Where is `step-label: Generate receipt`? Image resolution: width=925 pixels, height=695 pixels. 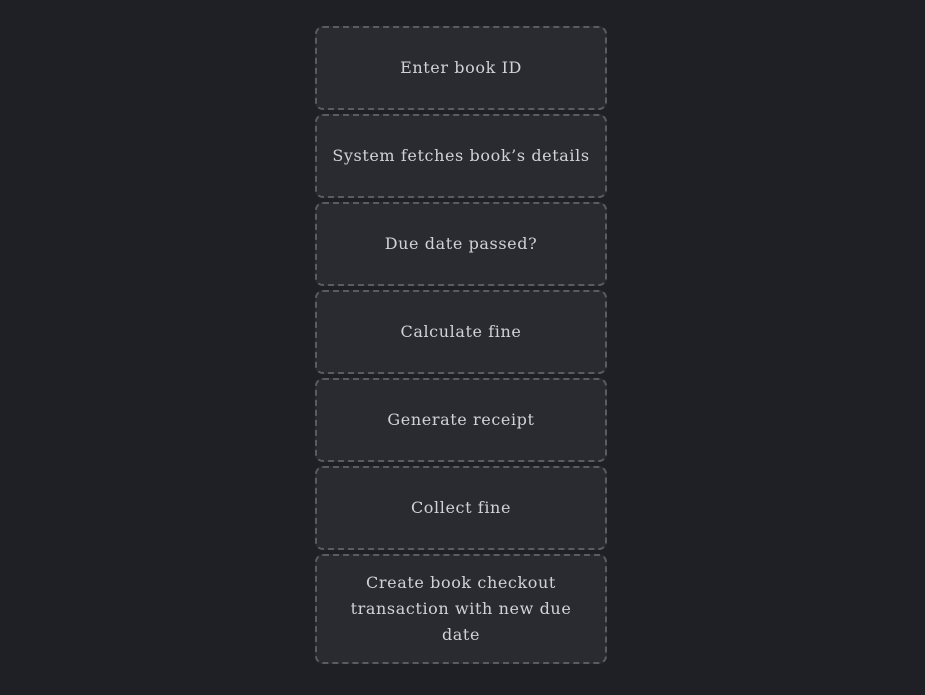
step-label: Generate receipt is located at coordinates (461, 419).